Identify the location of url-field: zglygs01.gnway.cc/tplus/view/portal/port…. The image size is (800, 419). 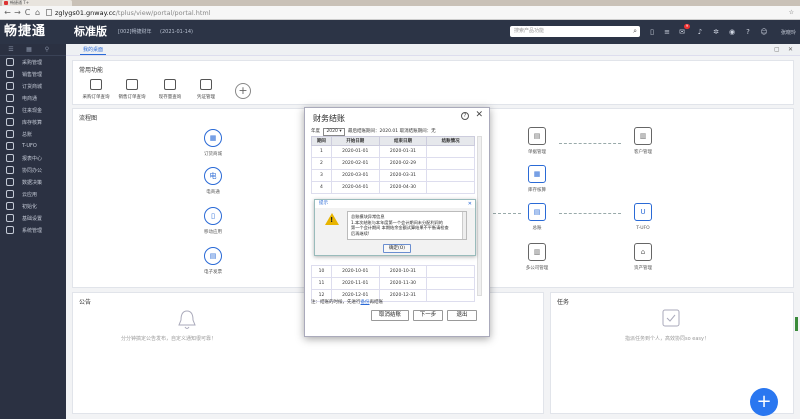
(411, 13).